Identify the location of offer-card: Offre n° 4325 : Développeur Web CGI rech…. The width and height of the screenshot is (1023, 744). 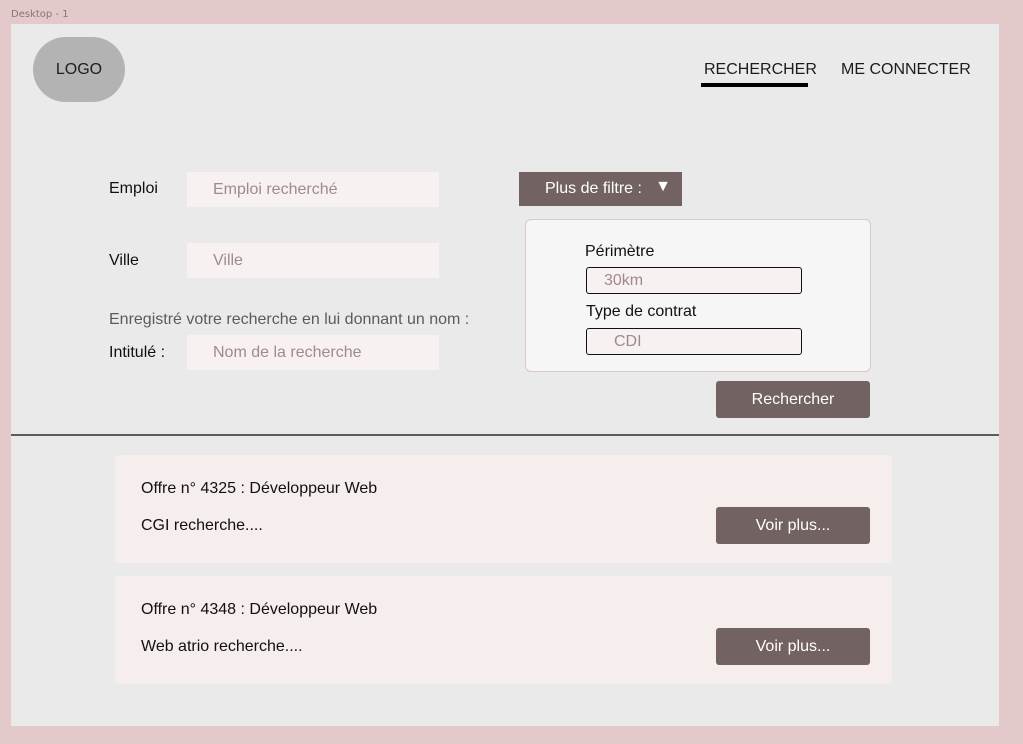
(503, 509).